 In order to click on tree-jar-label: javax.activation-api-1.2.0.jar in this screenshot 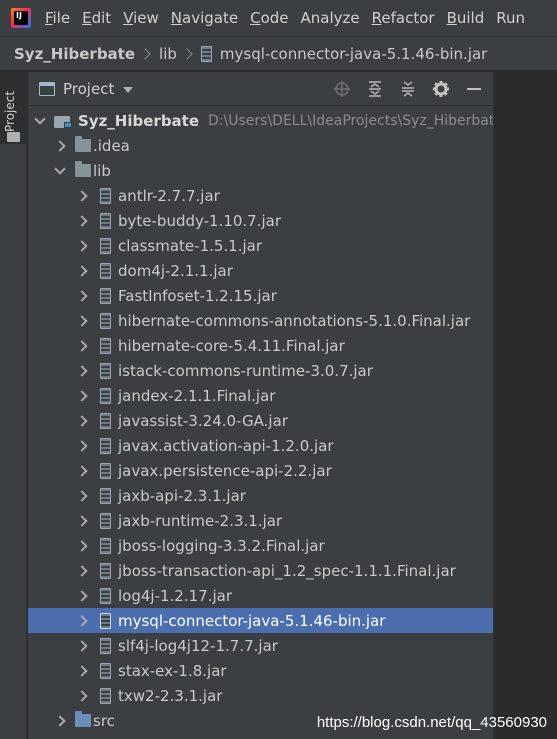, I will do `click(226, 445)`.